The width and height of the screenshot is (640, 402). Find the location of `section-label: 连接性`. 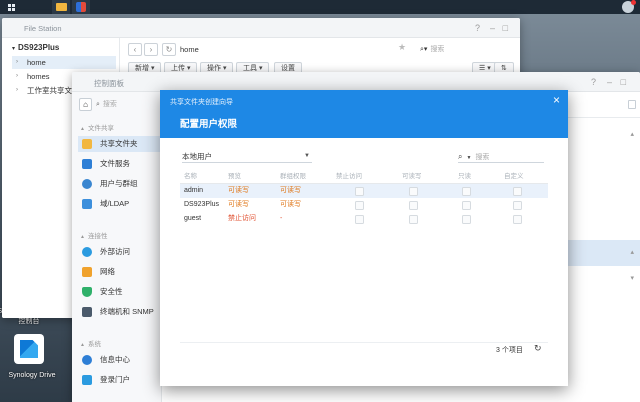

section-label: 连接性 is located at coordinates (97, 236).